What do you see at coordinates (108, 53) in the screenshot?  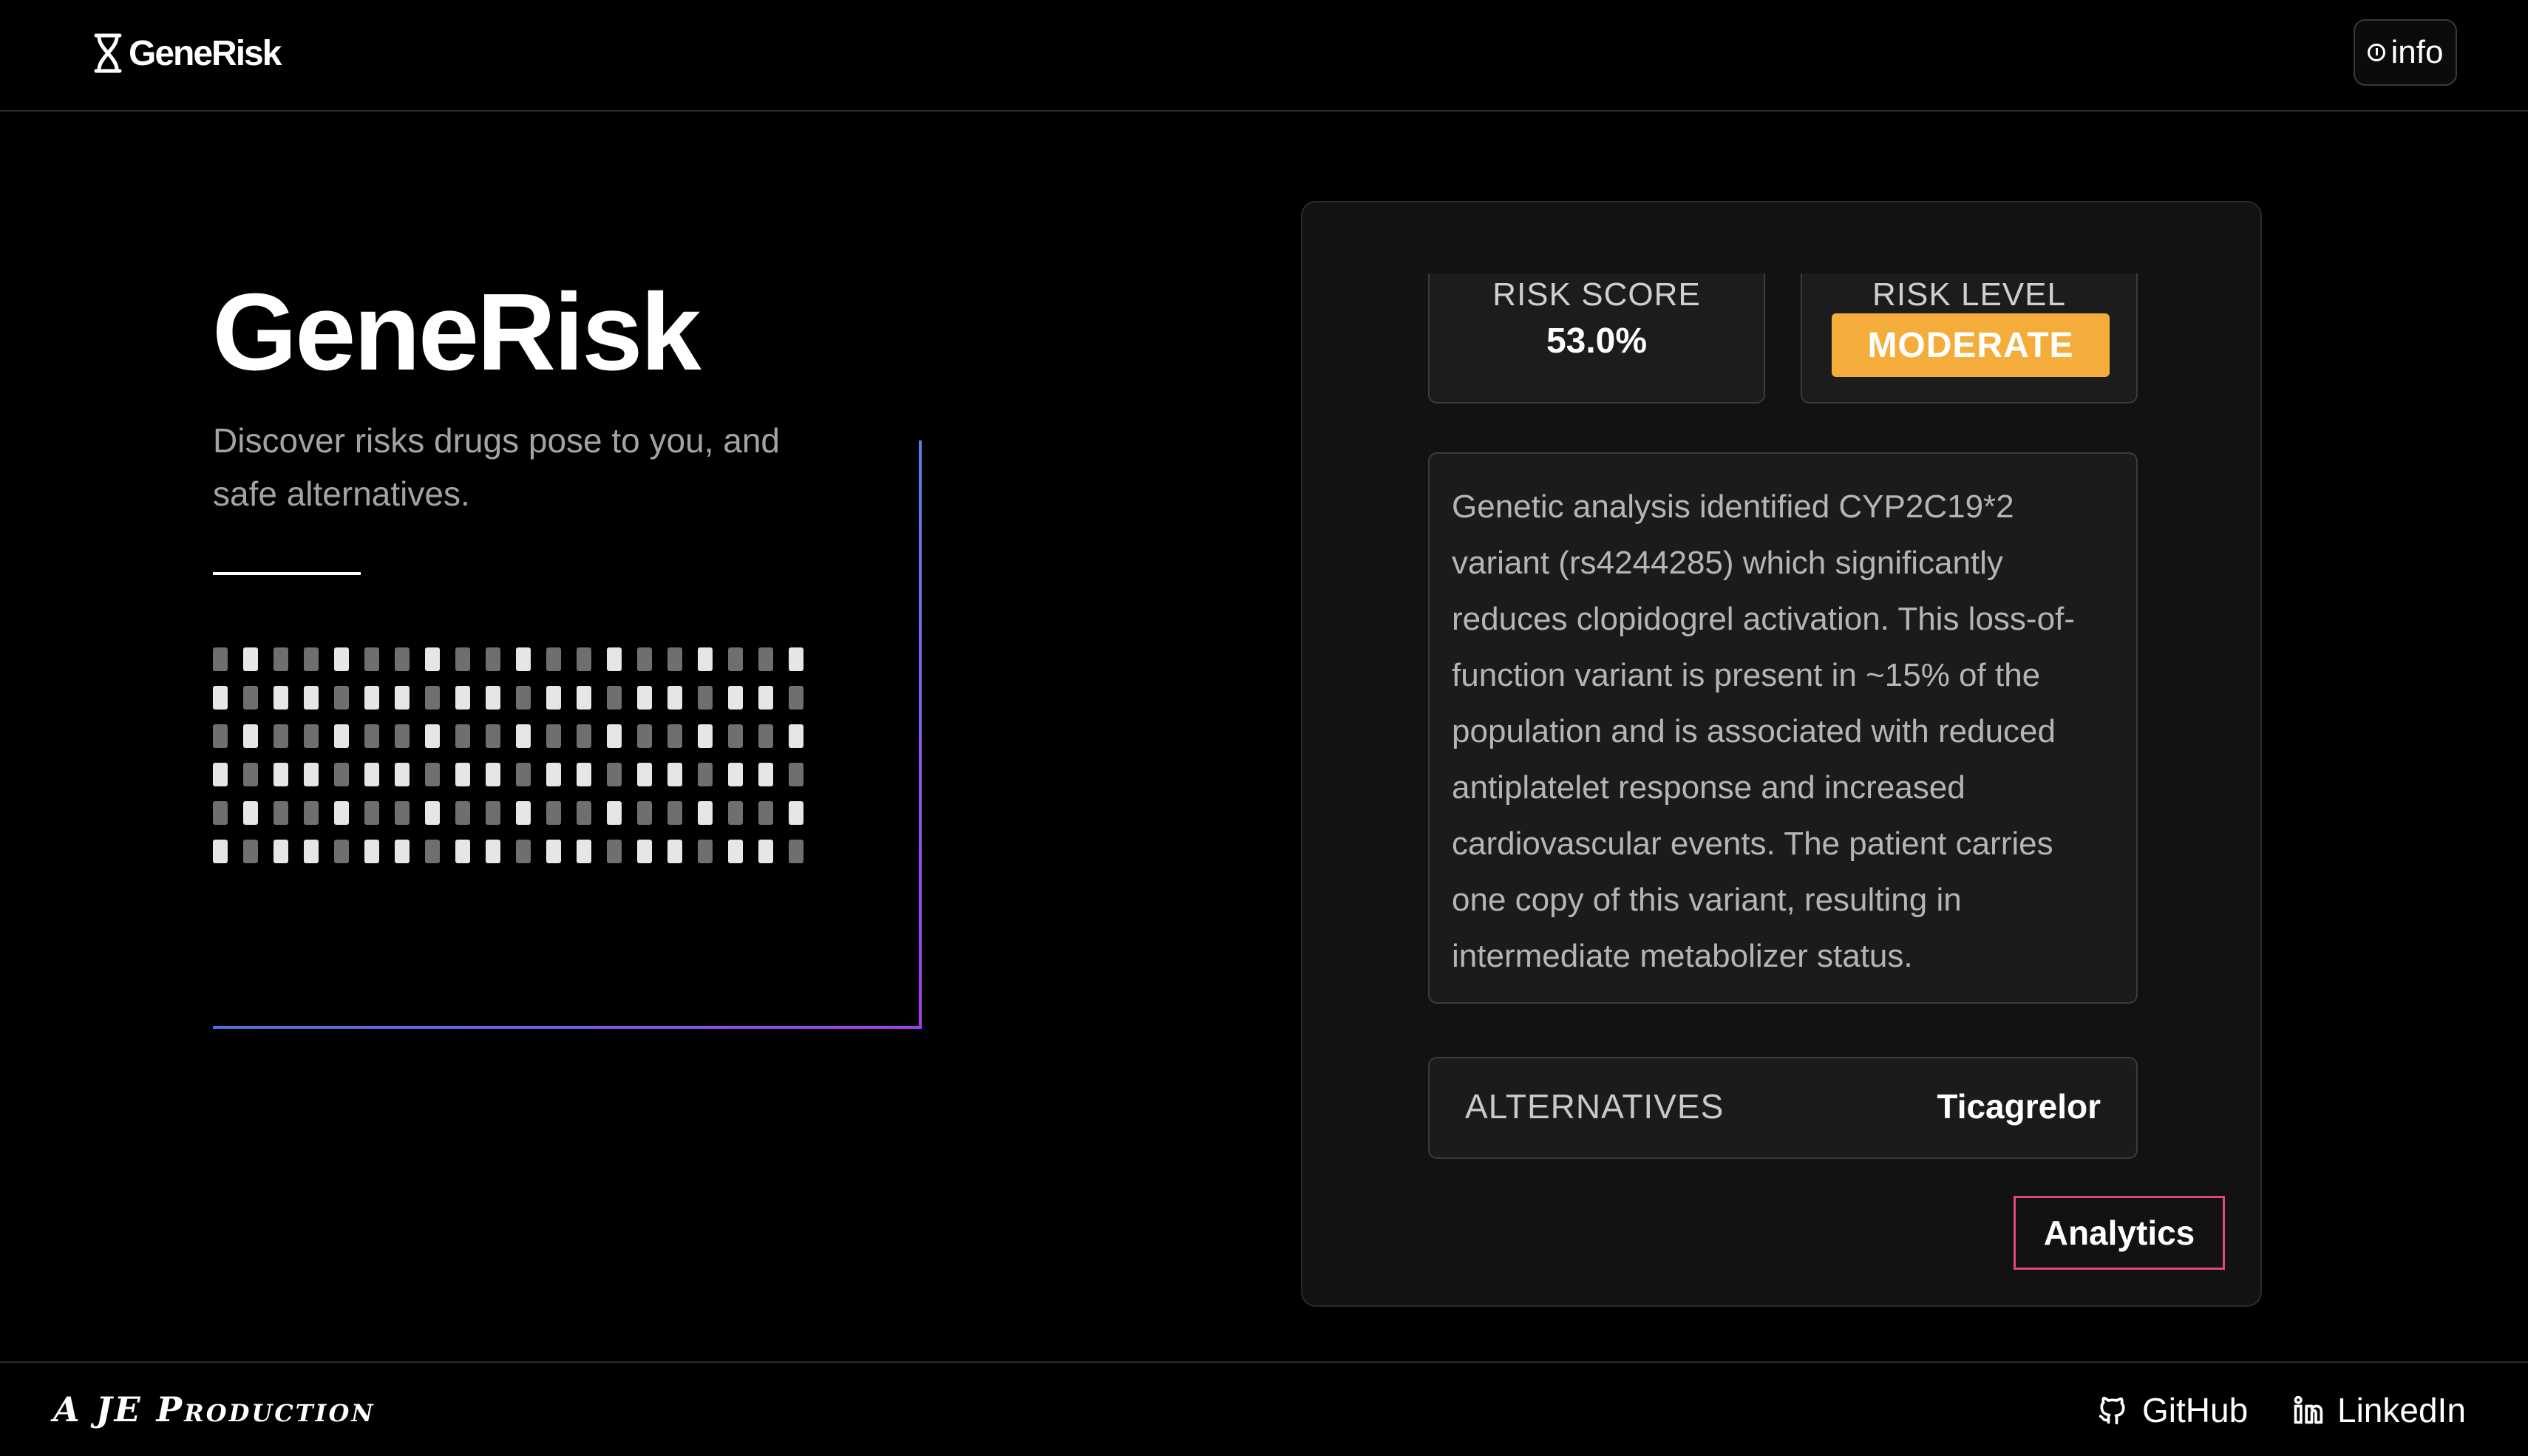 I see `dna-icon` at bounding box center [108, 53].